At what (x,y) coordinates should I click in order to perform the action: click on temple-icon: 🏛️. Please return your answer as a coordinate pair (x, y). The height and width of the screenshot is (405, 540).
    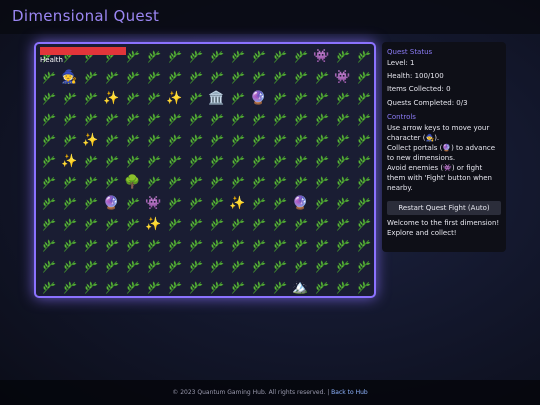
    Looking at the image, I should click on (216, 98).